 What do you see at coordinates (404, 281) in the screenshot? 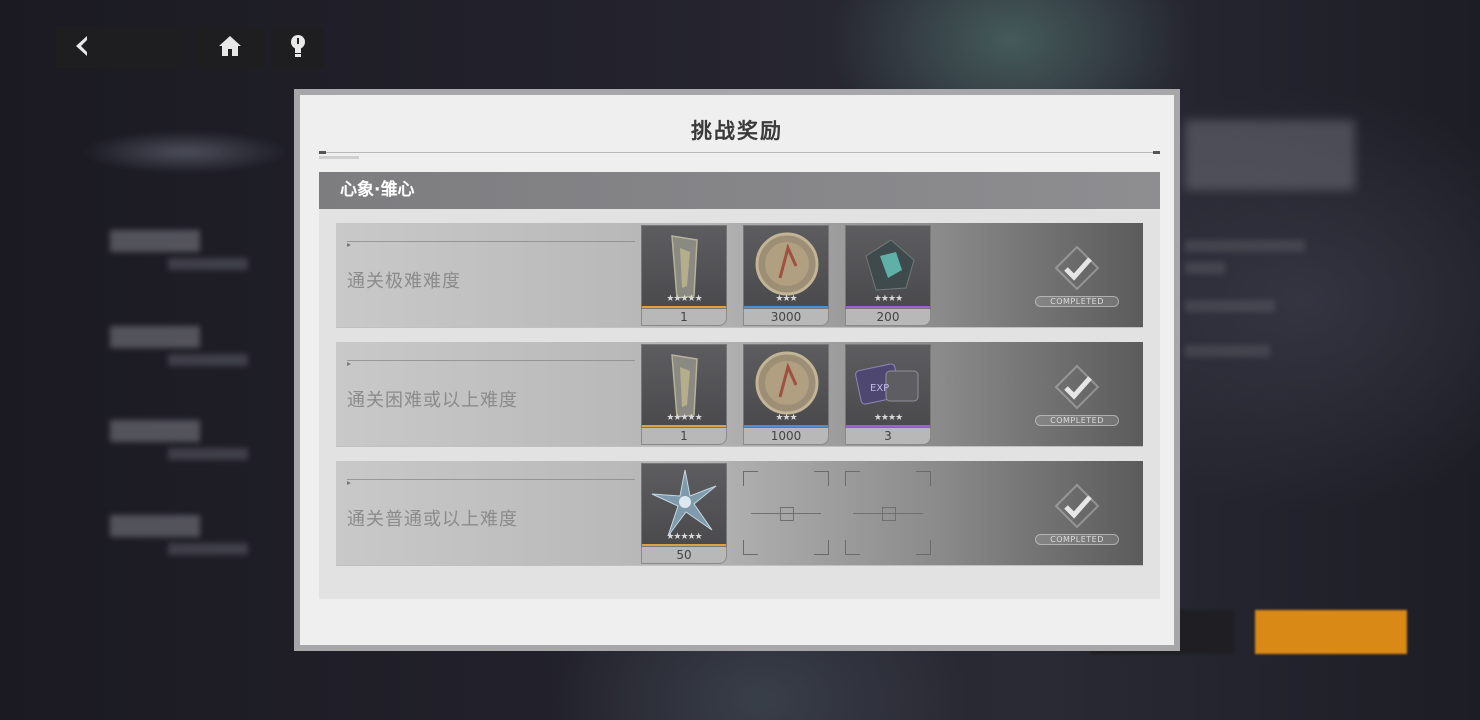
I see `task-label: 通关极难难度` at bounding box center [404, 281].